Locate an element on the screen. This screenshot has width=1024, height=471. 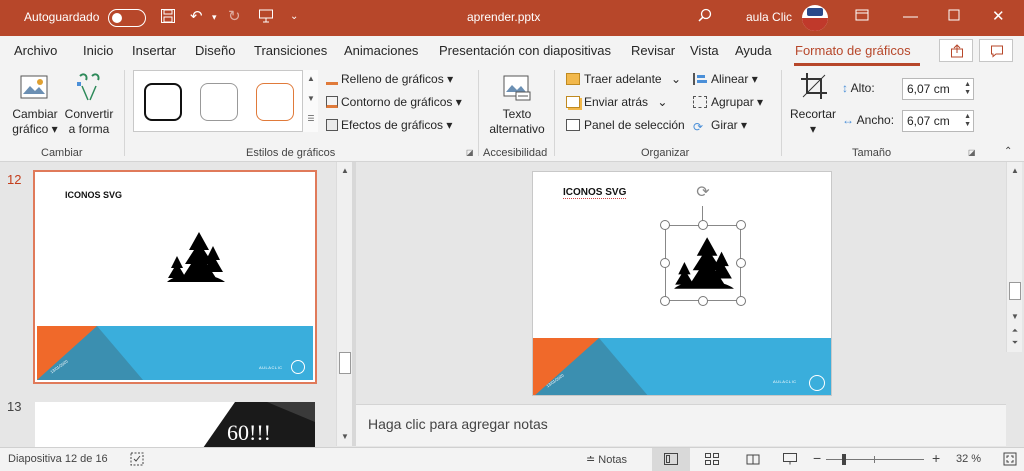
notes-pane: Haga clic para agregar notas is located at coordinates (681, 425).